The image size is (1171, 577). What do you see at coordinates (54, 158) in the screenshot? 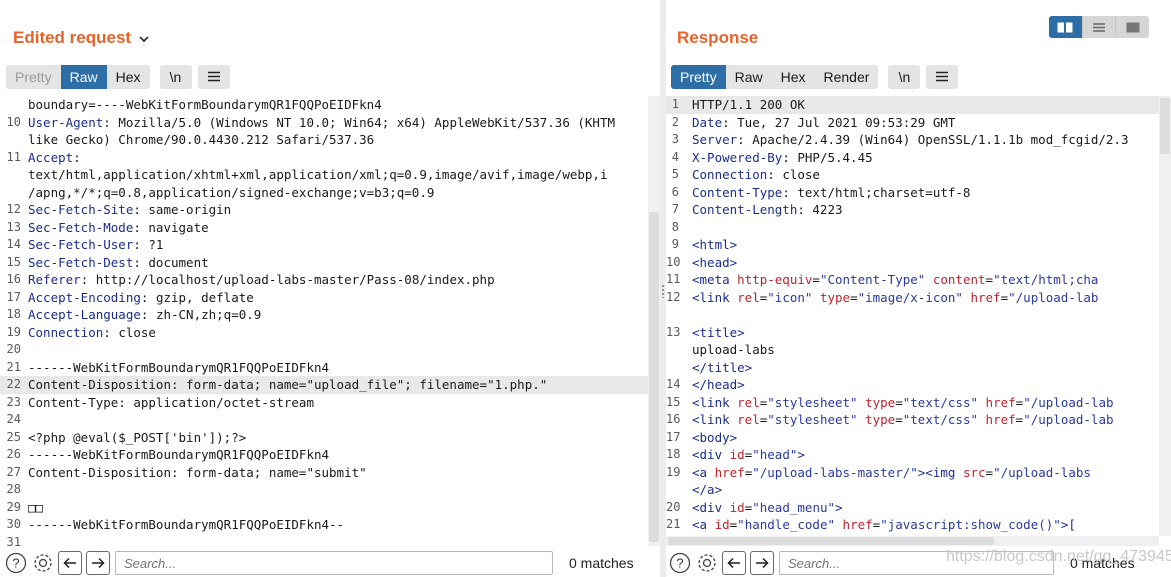
I see `line-code: Accept:` at bounding box center [54, 158].